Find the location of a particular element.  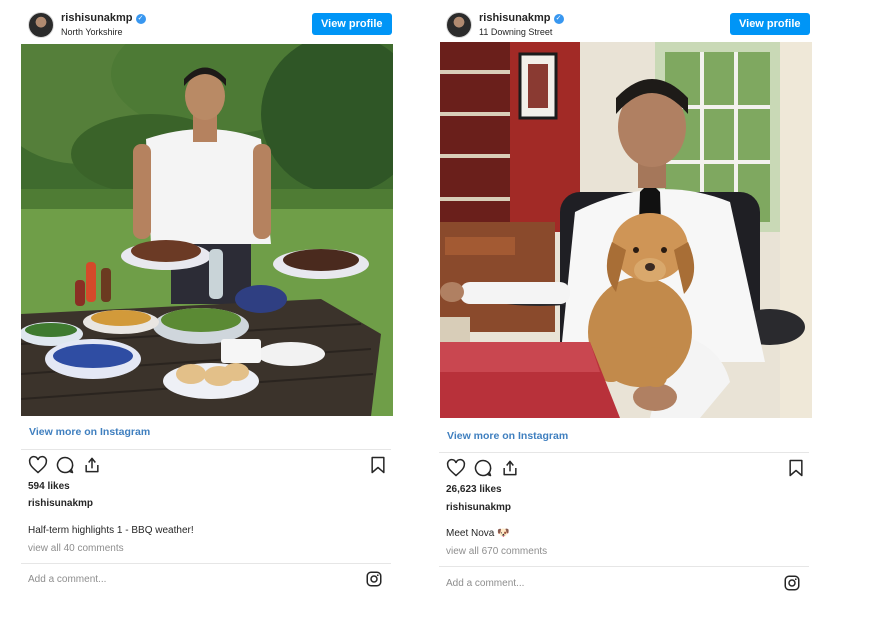

location-text: North Yorkshire is located at coordinates (92, 32).